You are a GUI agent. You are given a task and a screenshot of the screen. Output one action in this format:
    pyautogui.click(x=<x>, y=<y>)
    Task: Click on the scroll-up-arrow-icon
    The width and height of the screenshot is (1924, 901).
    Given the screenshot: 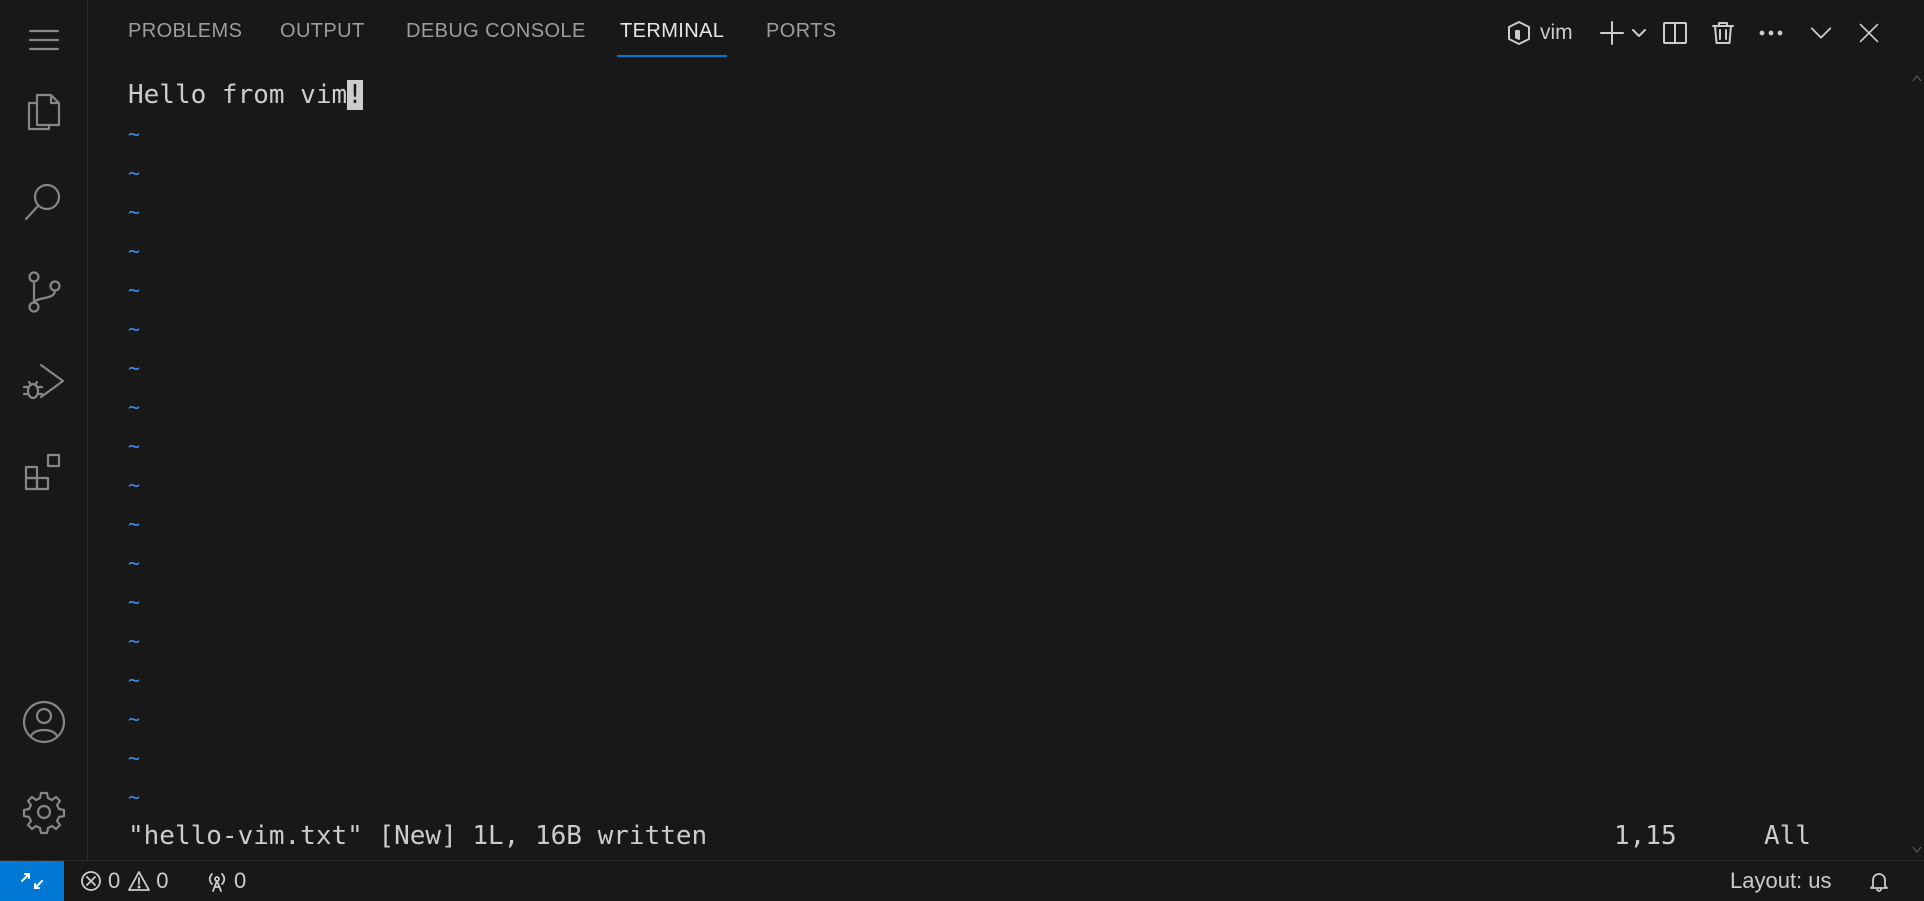 What is the action you would take?
    pyautogui.click(x=1917, y=78)
    